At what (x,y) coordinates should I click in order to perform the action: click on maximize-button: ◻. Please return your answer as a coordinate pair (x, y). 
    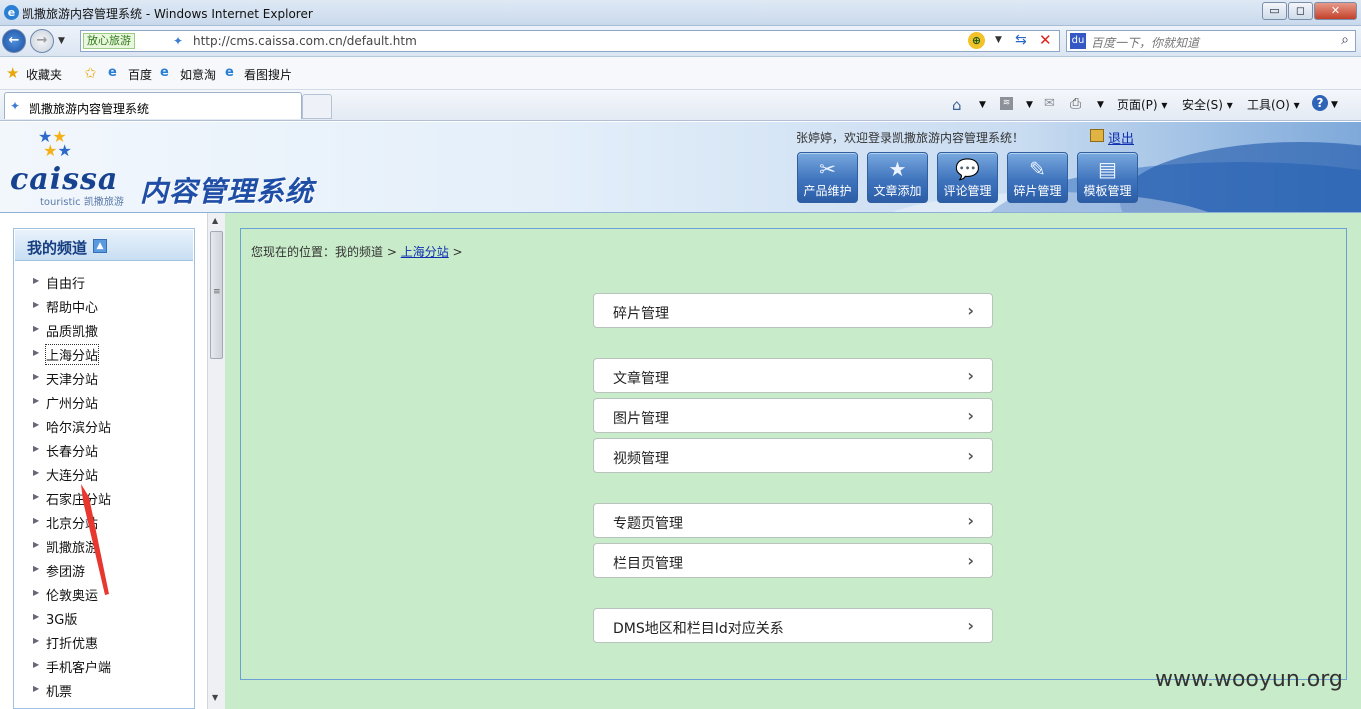
    Looking at the image, I should click on (1300, 11).